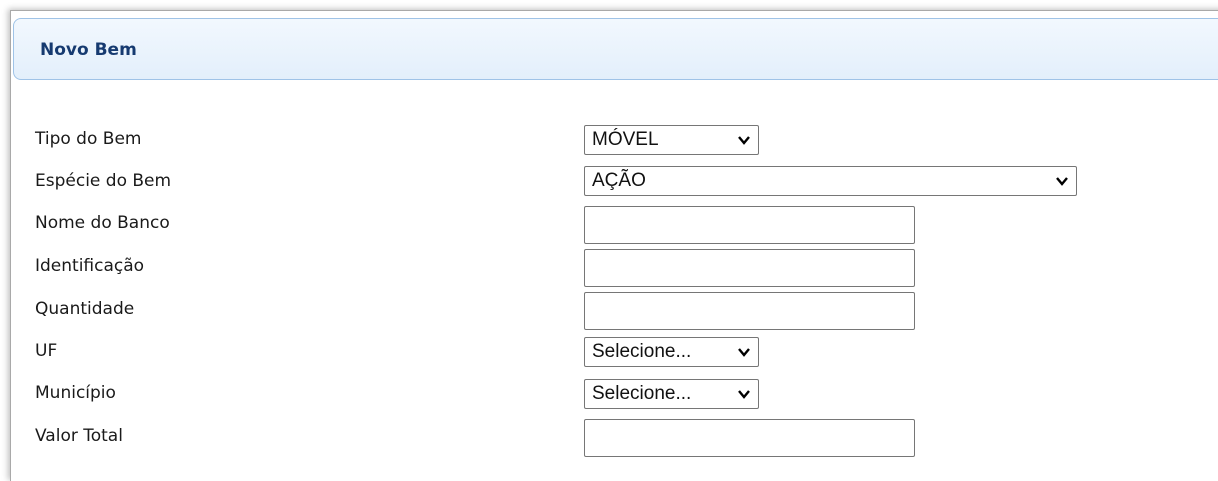  What do you see at coordinates (671, 140) in the screenshot?
I see `tipo-do-bem-select: MÓVEL` at bounding box center [671, 140].